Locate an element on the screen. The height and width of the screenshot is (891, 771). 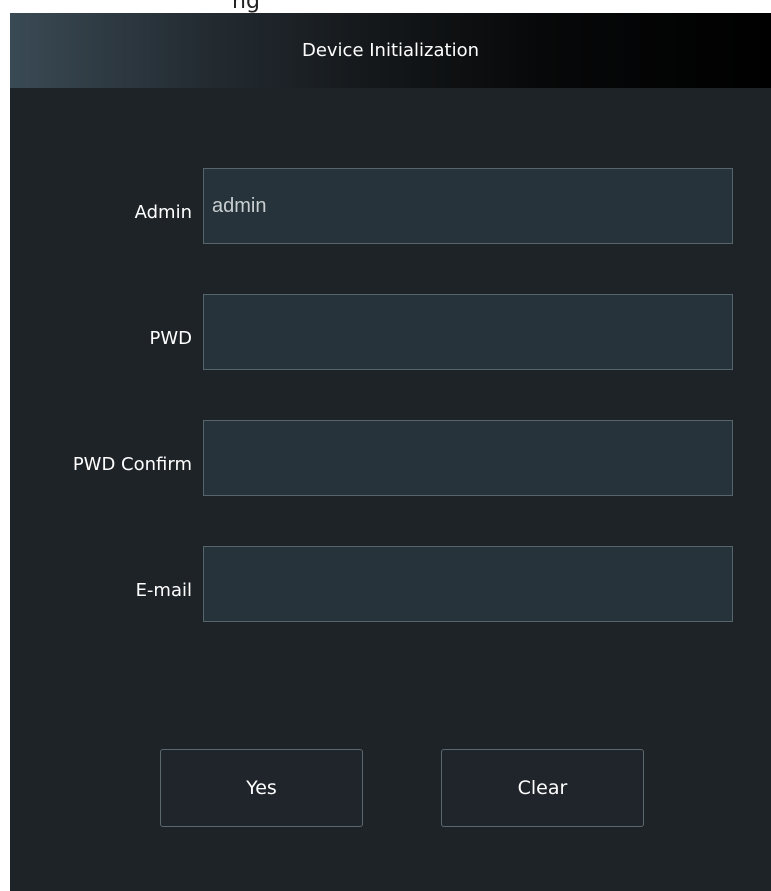
pwd-confirm-field is located at coordinates (468, 458).